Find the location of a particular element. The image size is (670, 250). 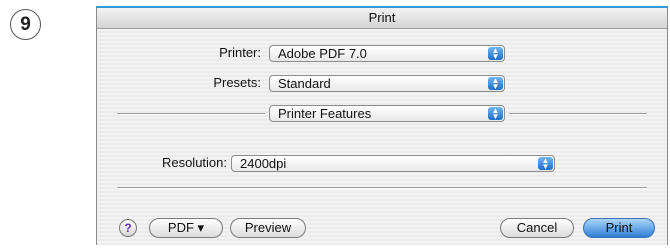

resolution-label: Resolution: is located at coordinates (194, 162).